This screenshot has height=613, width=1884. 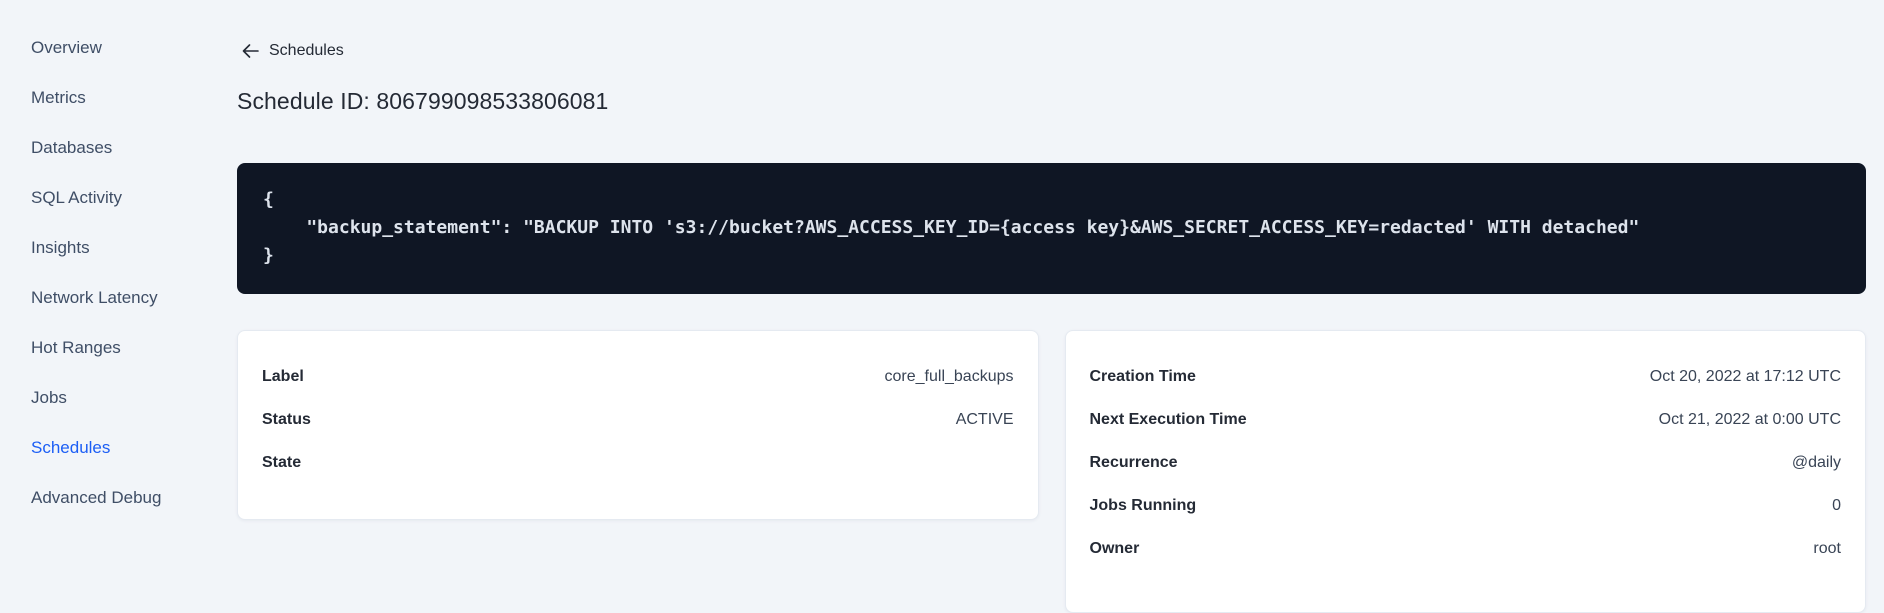 What do you see at coordinates (1466, 548) in the screenshot?
I see `detail-row-owner: Owner root` at bounding box center [1466, 548].